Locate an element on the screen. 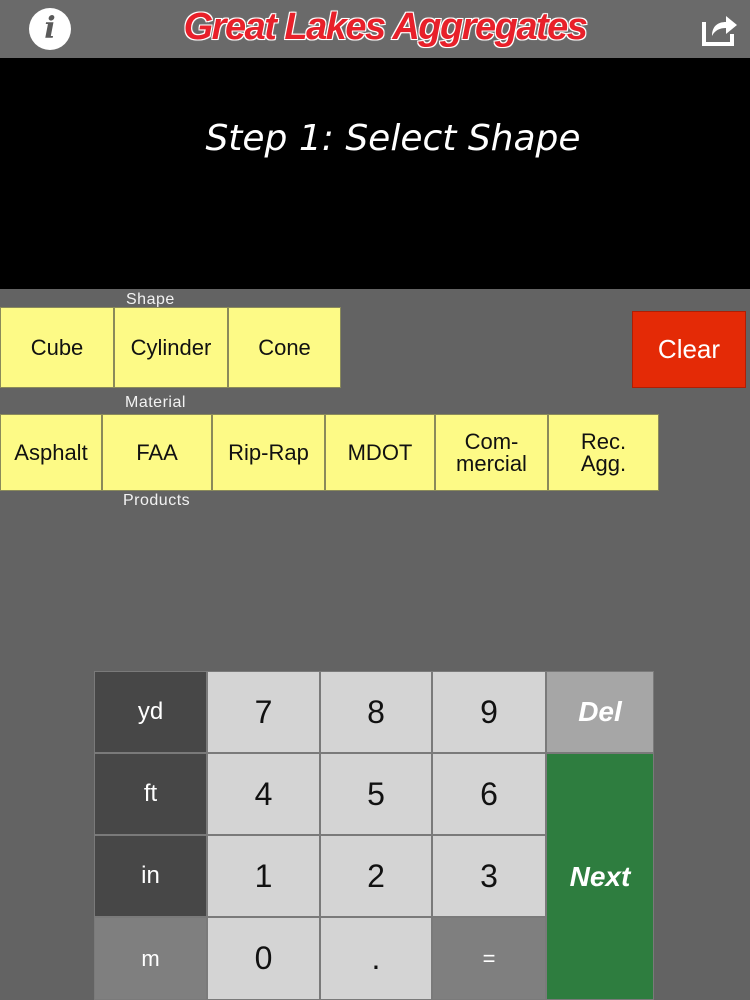  equals-key: = is located at coordinates (489, 958).